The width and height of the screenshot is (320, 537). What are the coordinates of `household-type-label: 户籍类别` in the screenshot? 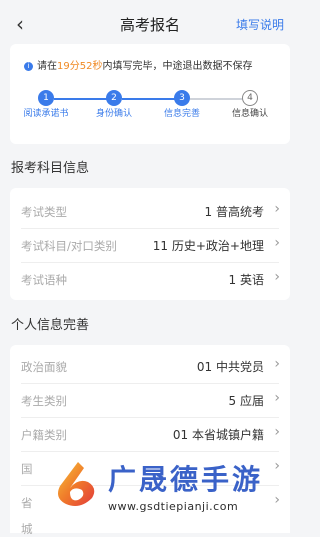 It's located at (44, 435).